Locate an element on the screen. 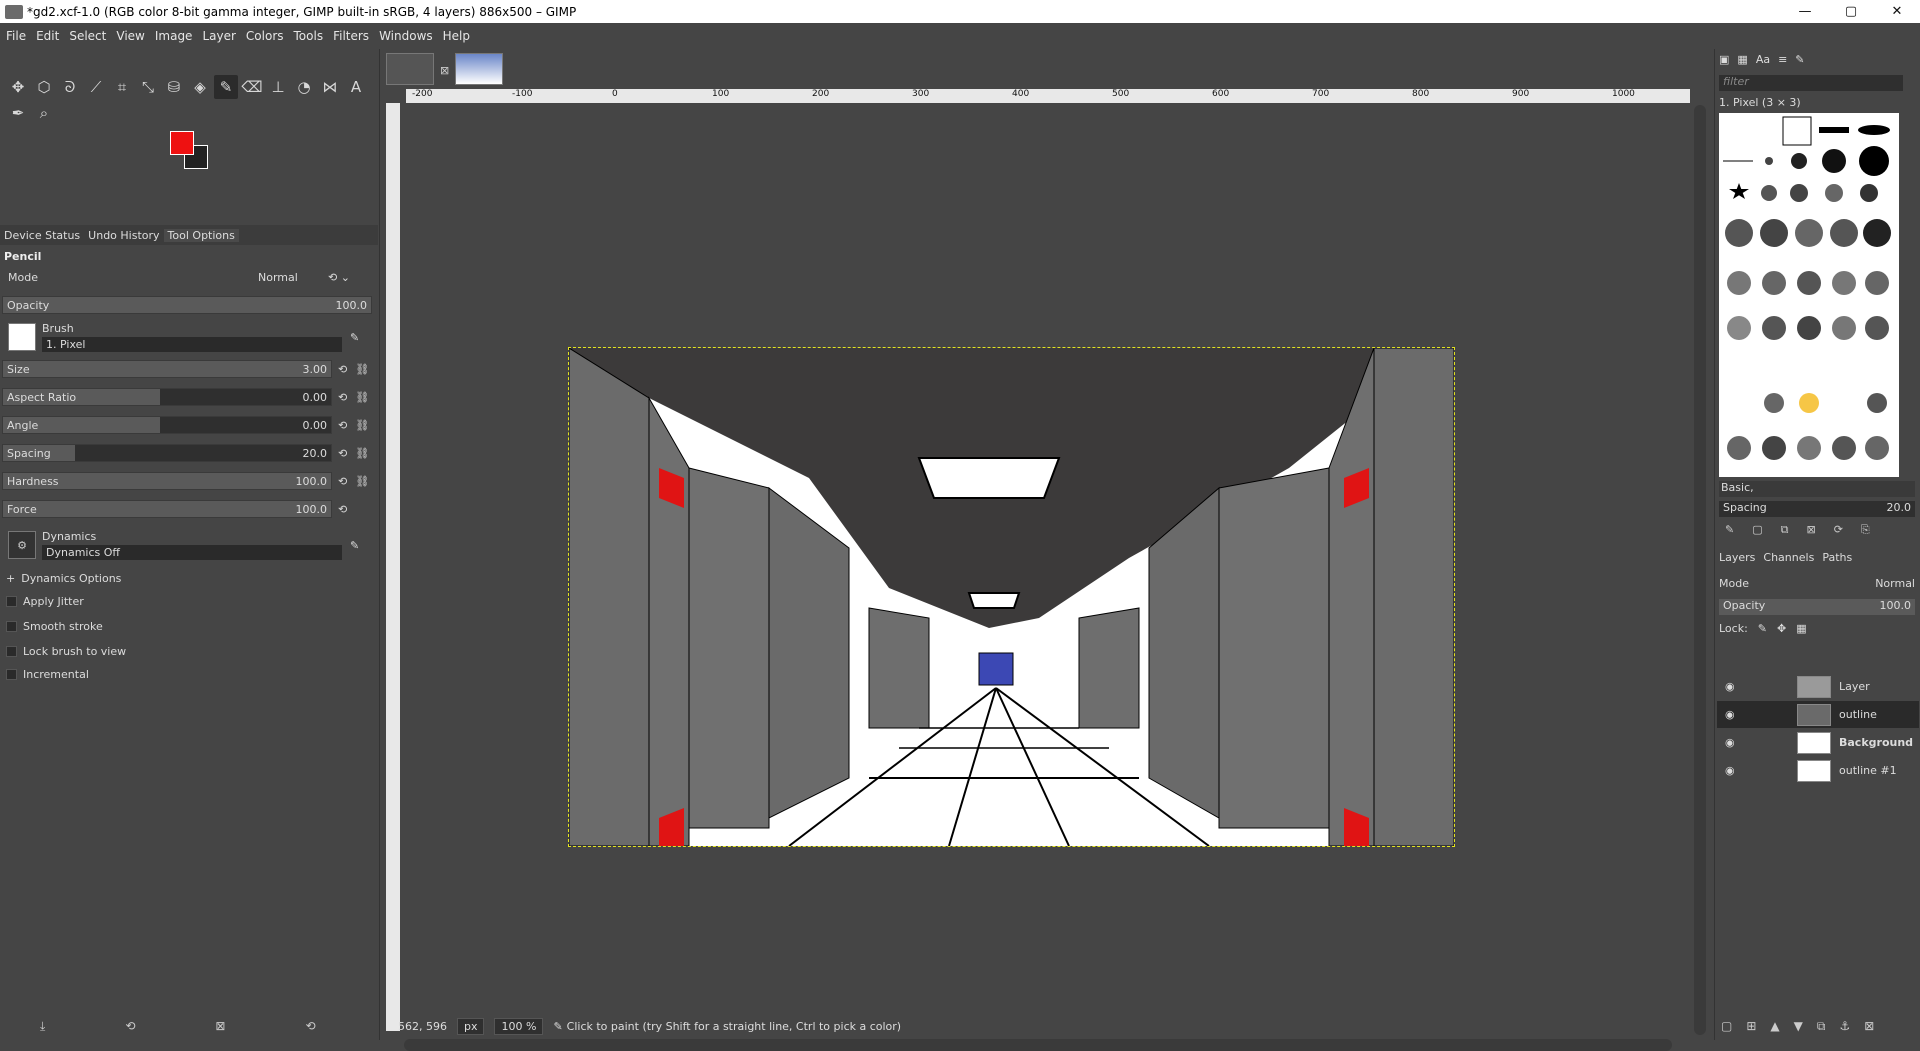 The width and height of the screenshot is (1920, 1051). menu-select: Select is located at coordinates (87, 36).